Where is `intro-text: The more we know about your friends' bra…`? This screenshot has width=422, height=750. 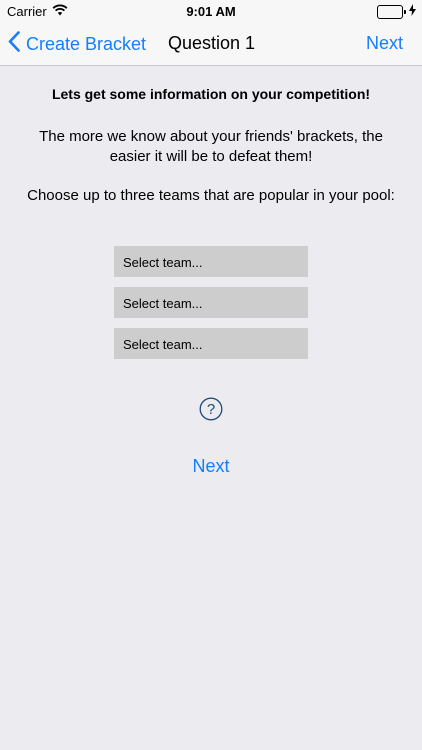 intro-text: The more we know about your friends' bra… is located at coordinates (211, 146).